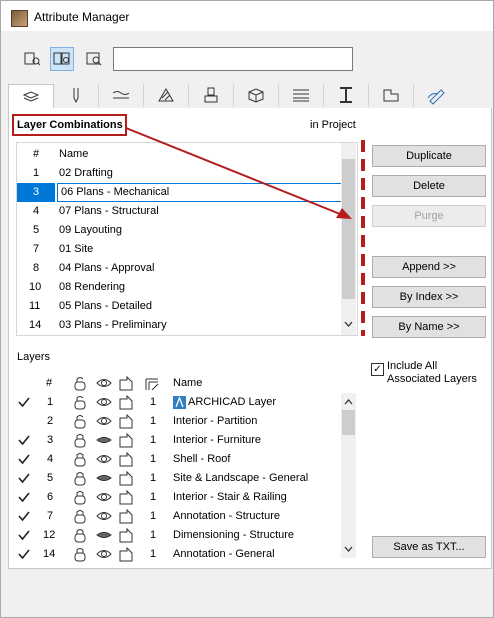 The image size is (494, 618). I want to click on by-index-button: By Index >>, so click(429, 297).